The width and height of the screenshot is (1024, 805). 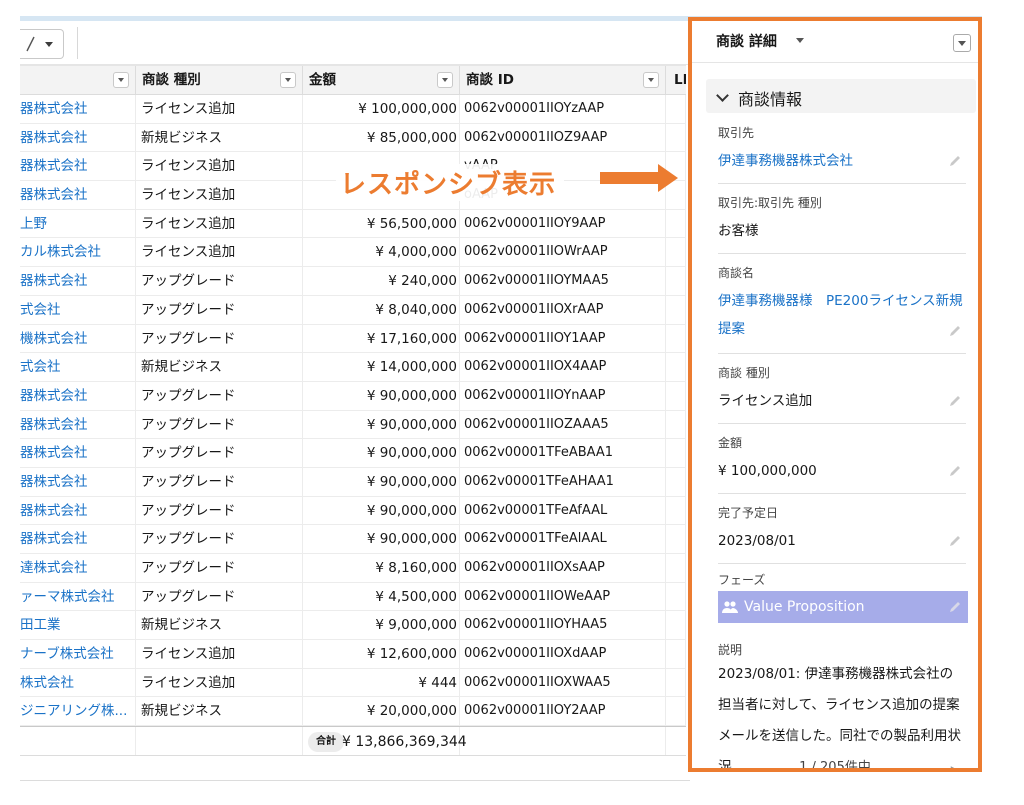 What do you see at coordinates (736, 133) in the screenshot?
I see `field-label: 取引先` at bounding box center [736, 133].